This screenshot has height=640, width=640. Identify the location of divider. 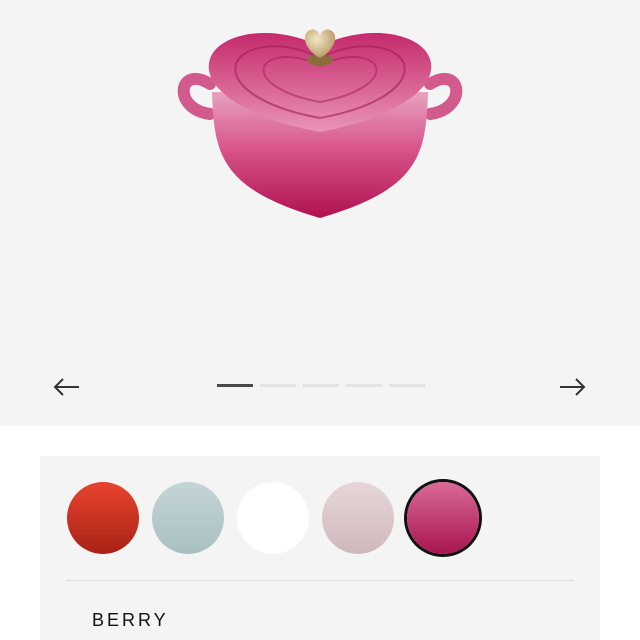
(320, 580).